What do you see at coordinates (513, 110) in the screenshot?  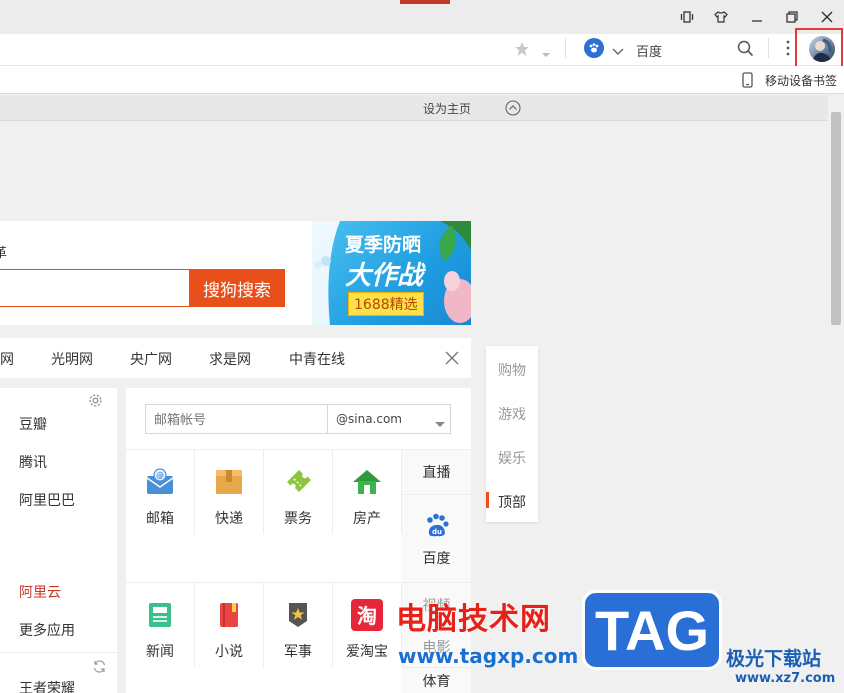 I see `collapse-up-icon` at bounding box center [513, 110].